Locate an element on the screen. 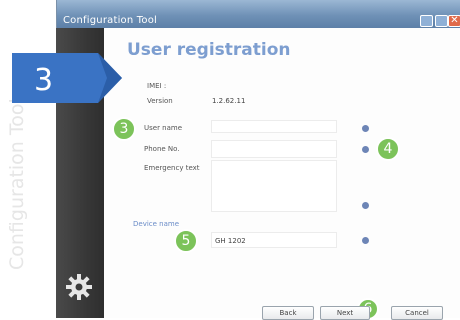  page-title: User registration is located at coordinates (209, 50).